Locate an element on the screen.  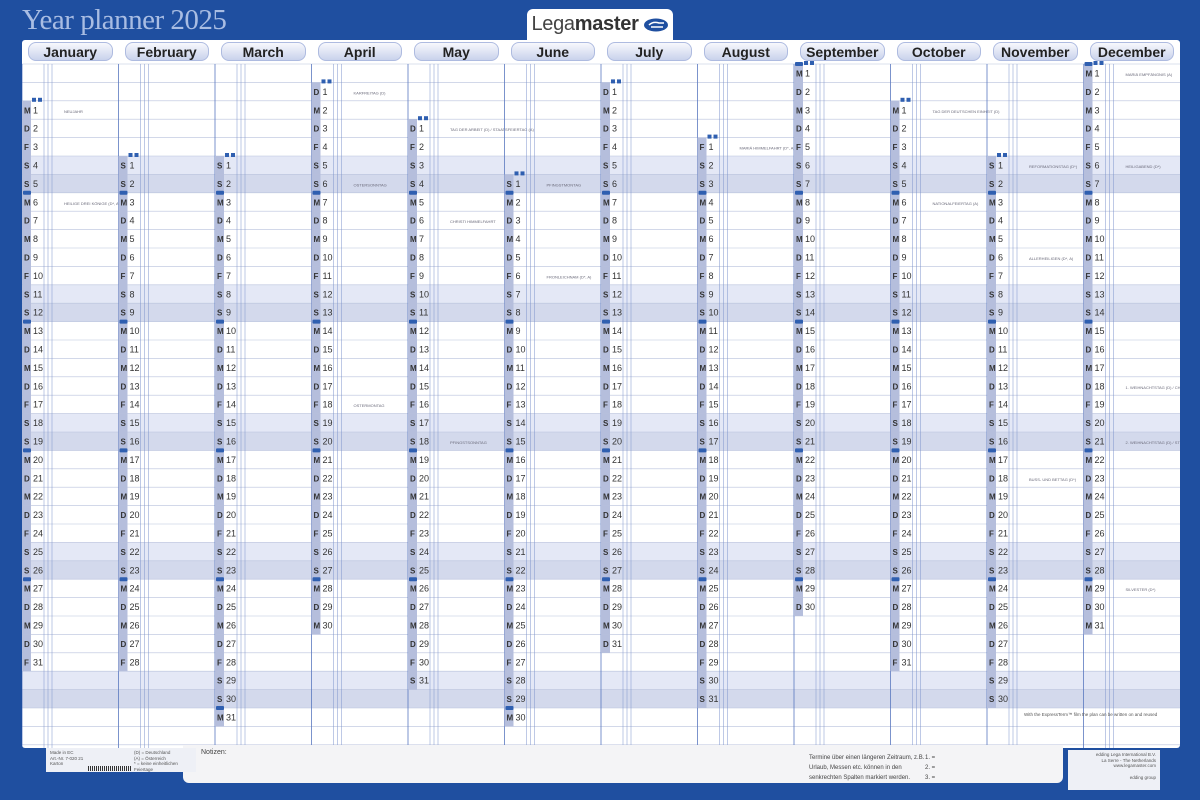
day-number: 29 is located at coordinates (38, 626).